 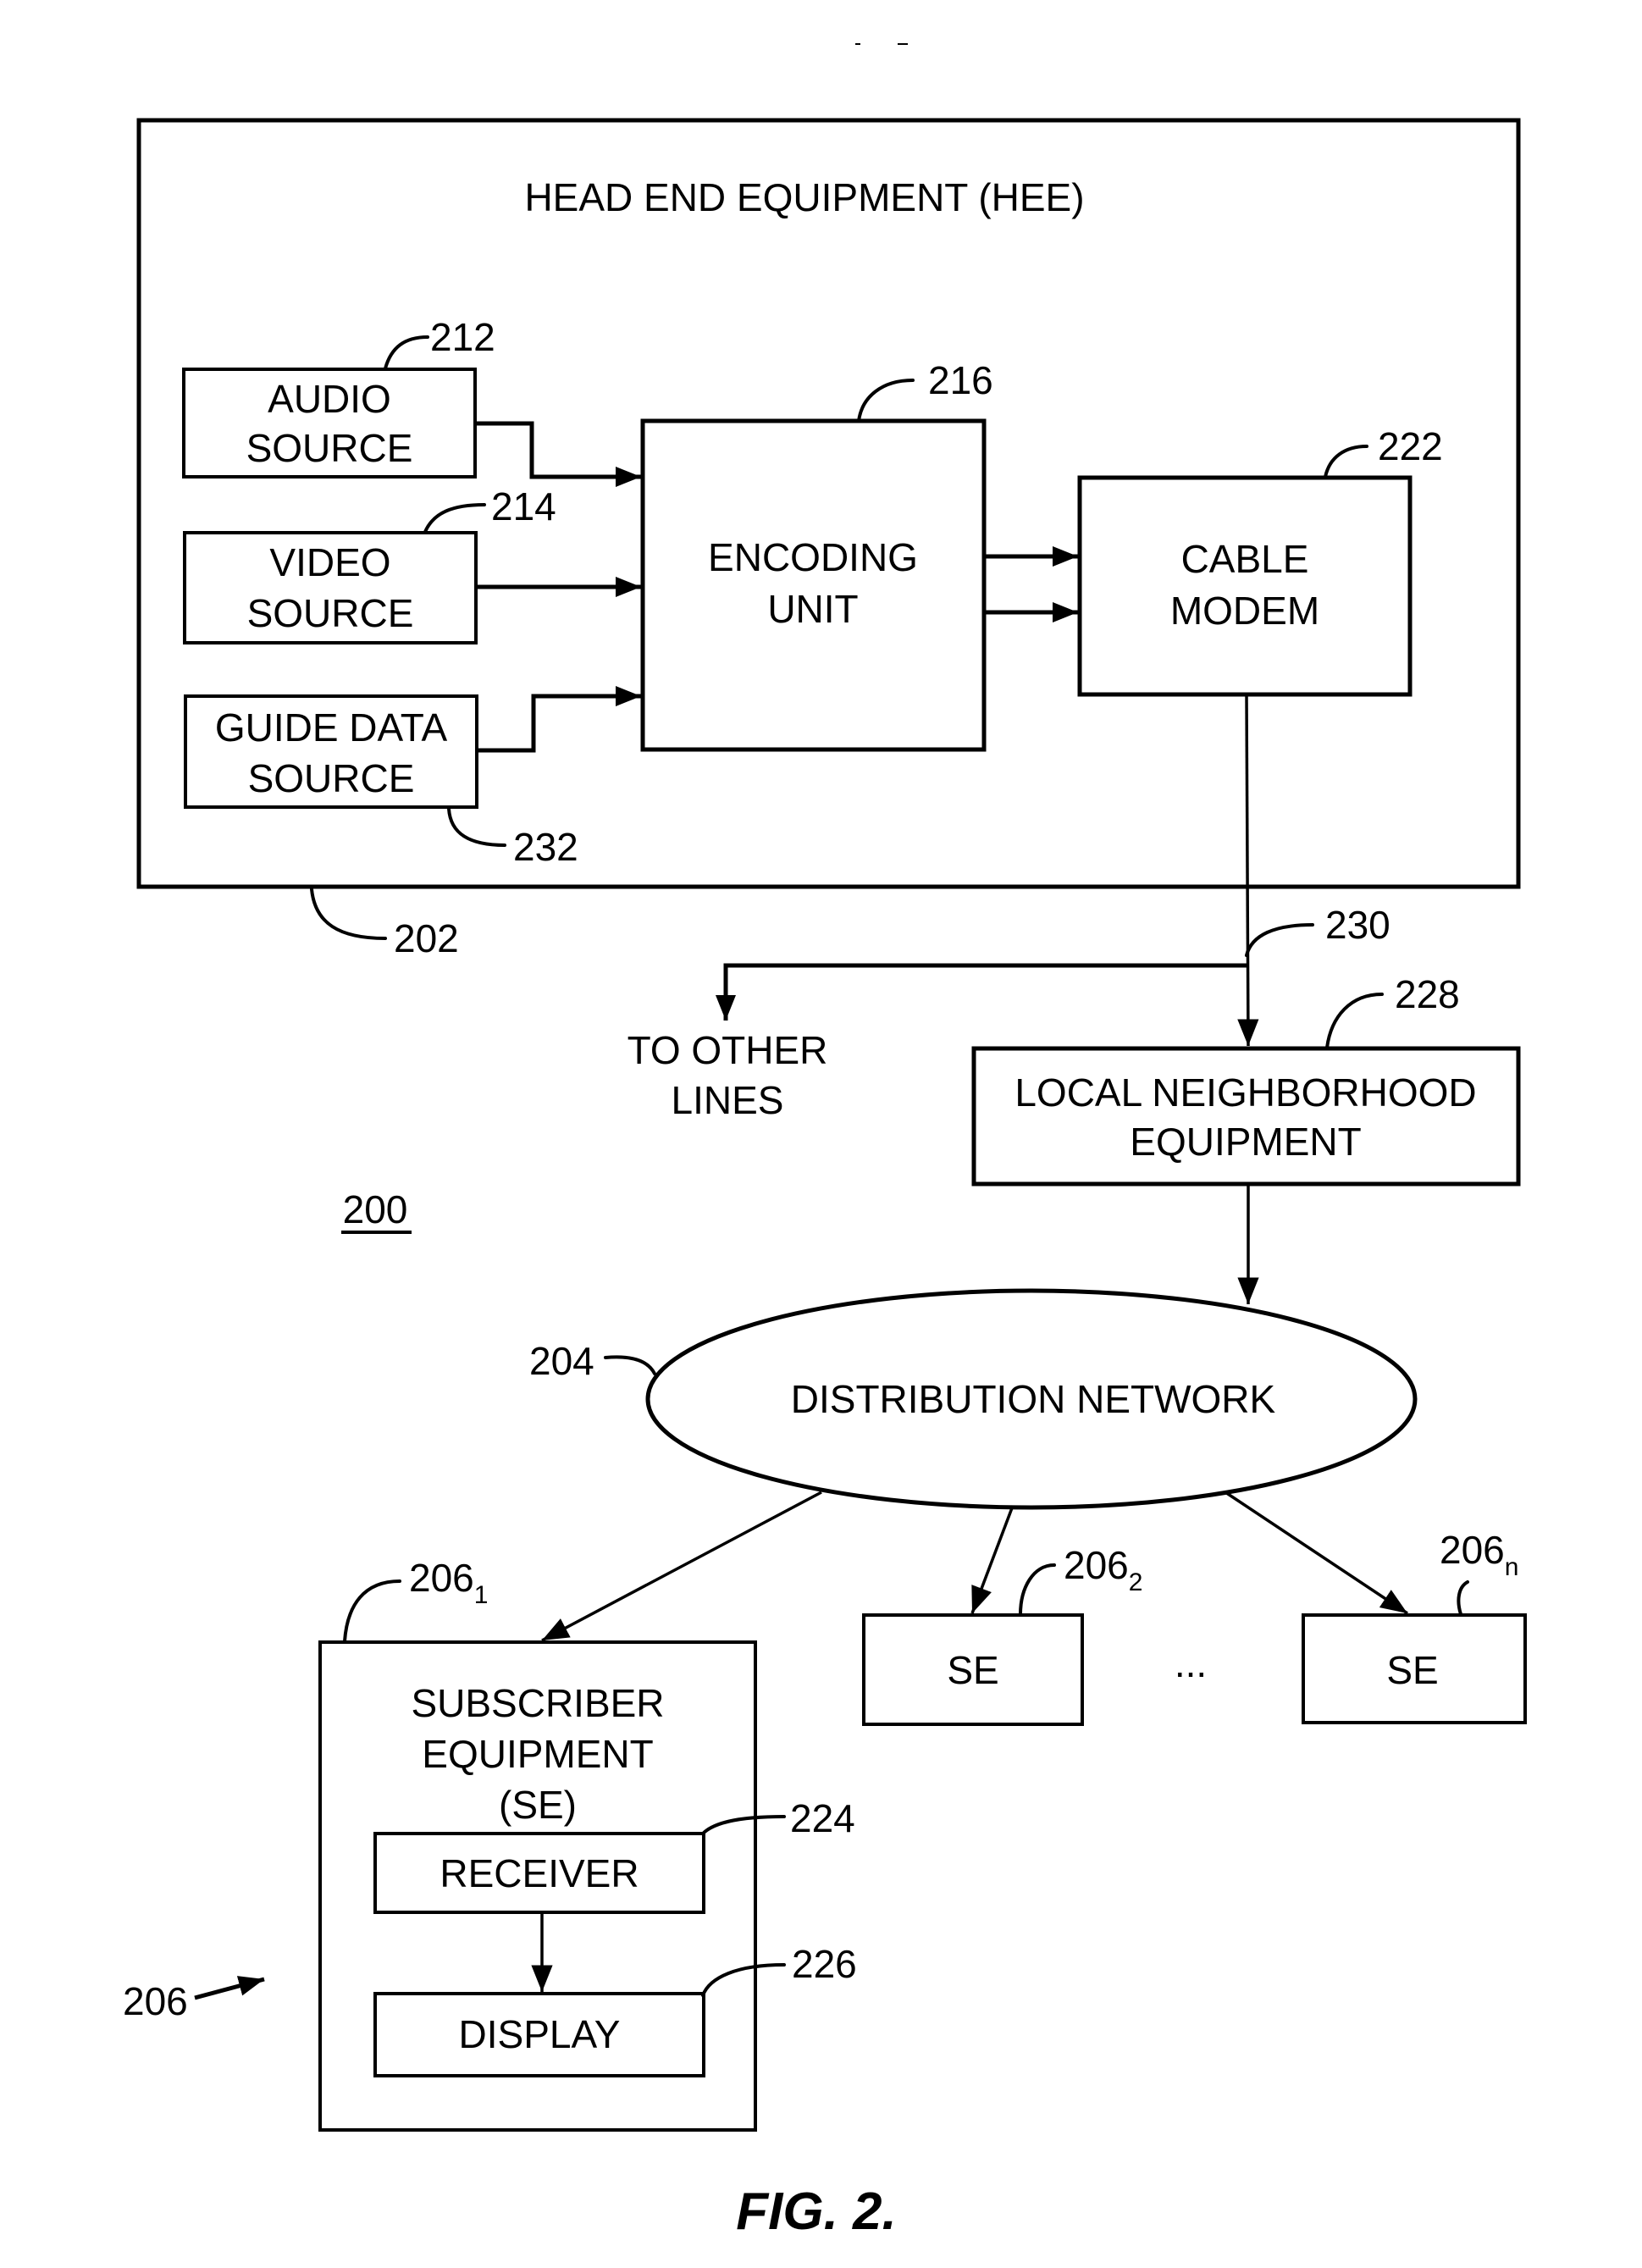 I want to click on network-to-sen-arrow, so click(x=1316, y=1553).